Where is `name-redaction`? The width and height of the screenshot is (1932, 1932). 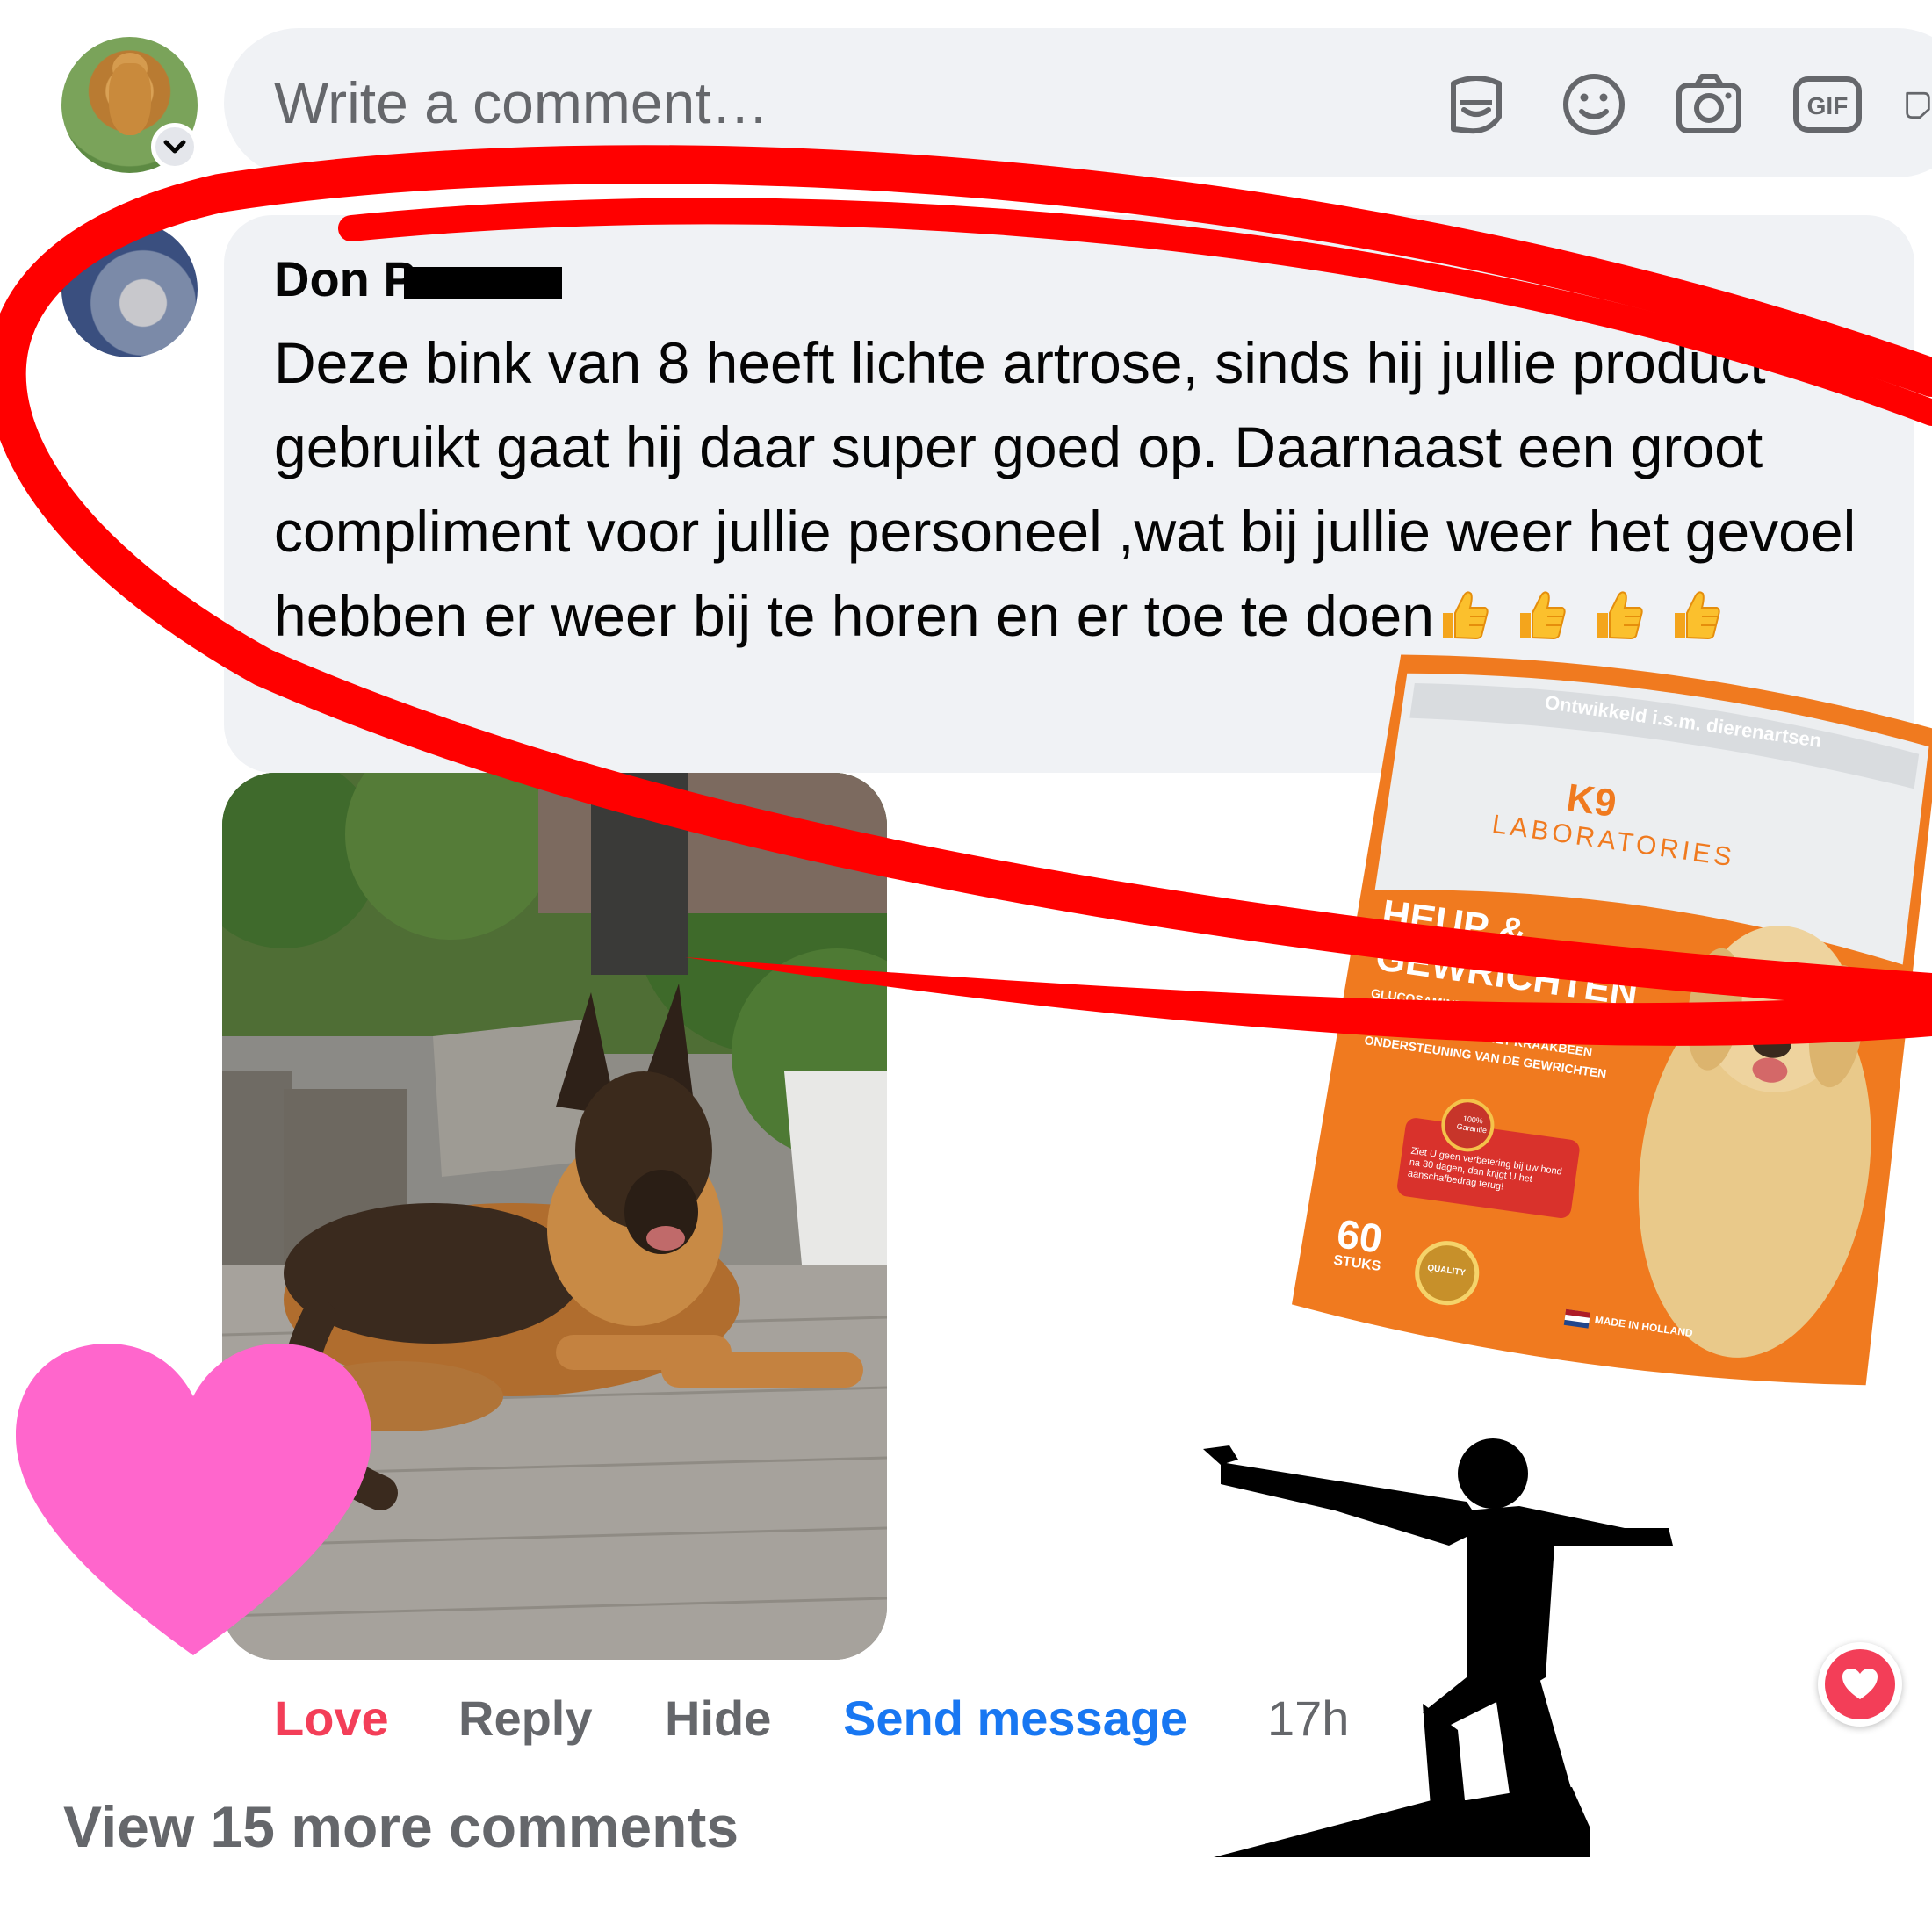 name-redaction is located at coordinates (483, 283).